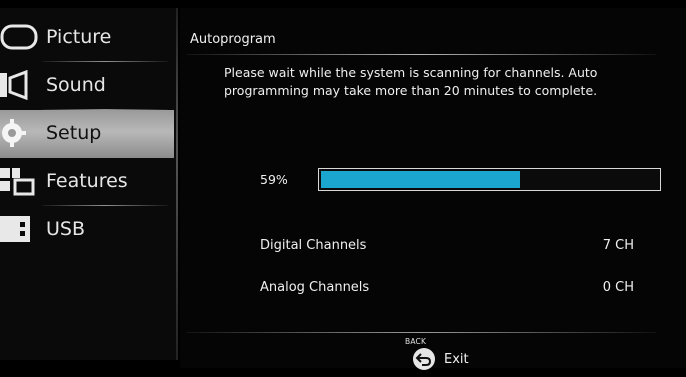 This screenshot has height=377, width=686. Describe the element at coordinates (76, 85) in the screenshot. I see `sidebar-item-label: Sound` at that location.